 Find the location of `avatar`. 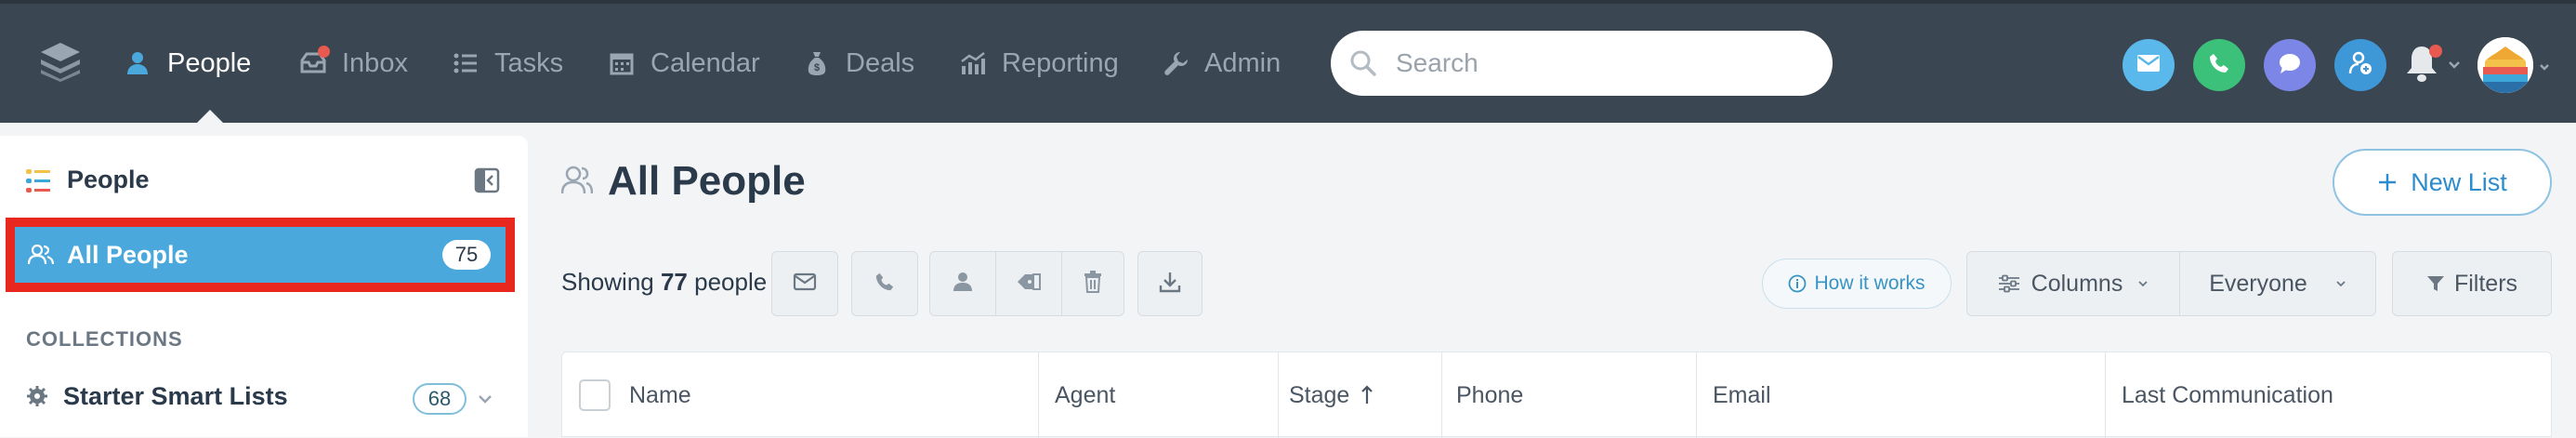

avatar is located at coordinates (2505, 65).